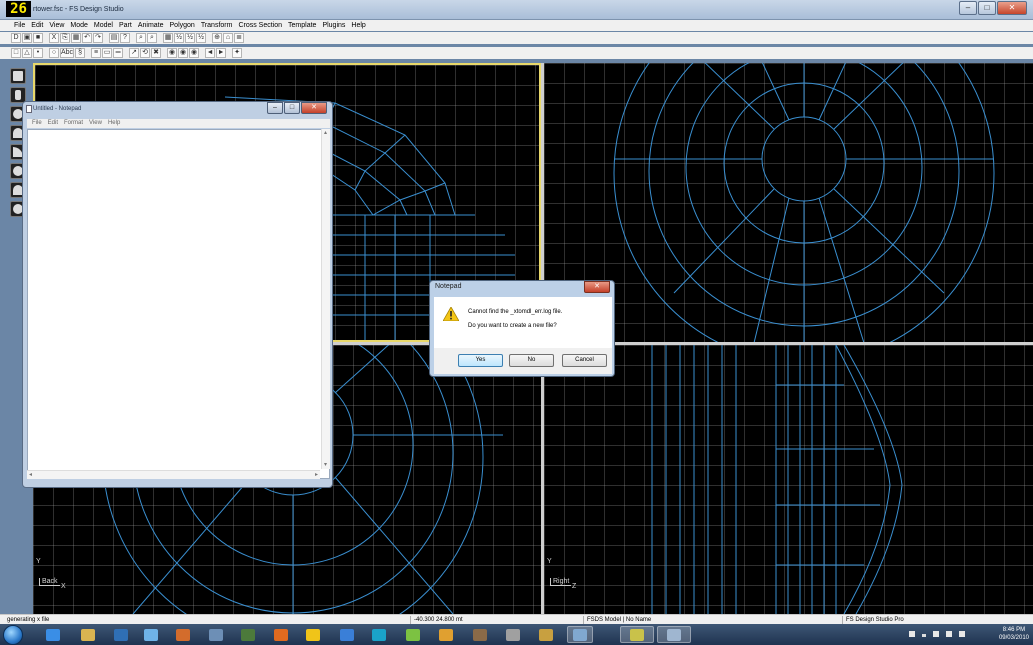 The height and width of the screenshot is (645, 1033). I want to click on draw-tool-9-icon: ▭, so click(107, 53).